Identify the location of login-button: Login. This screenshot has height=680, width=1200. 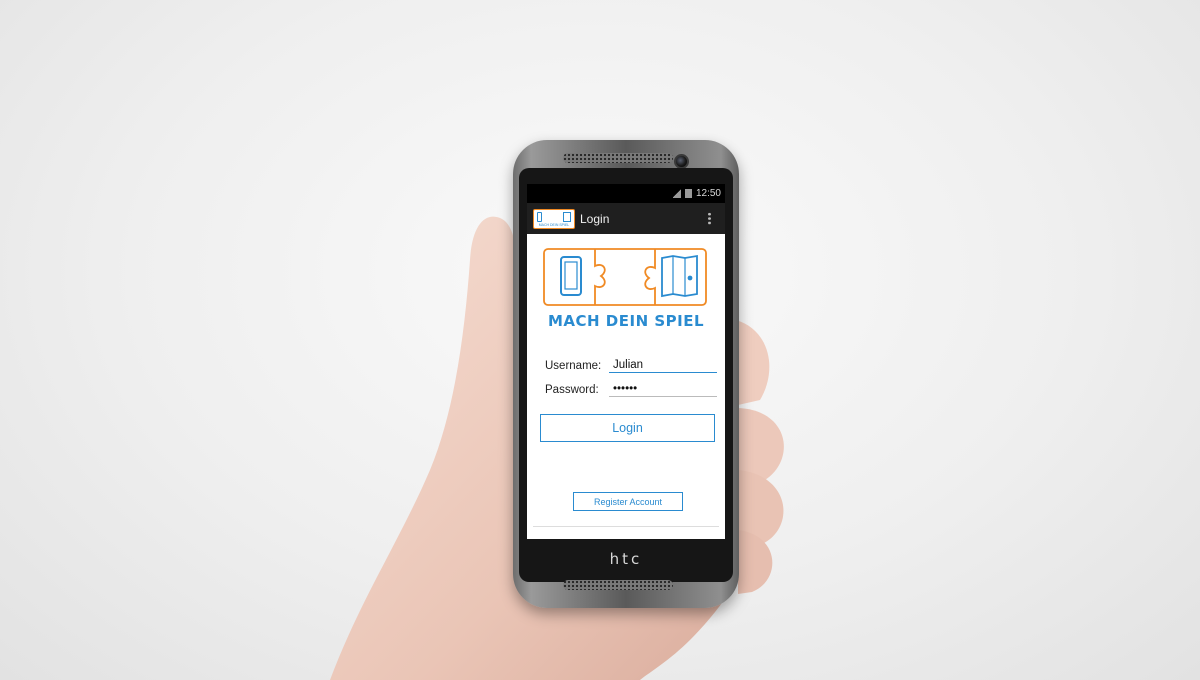
(627, 428).